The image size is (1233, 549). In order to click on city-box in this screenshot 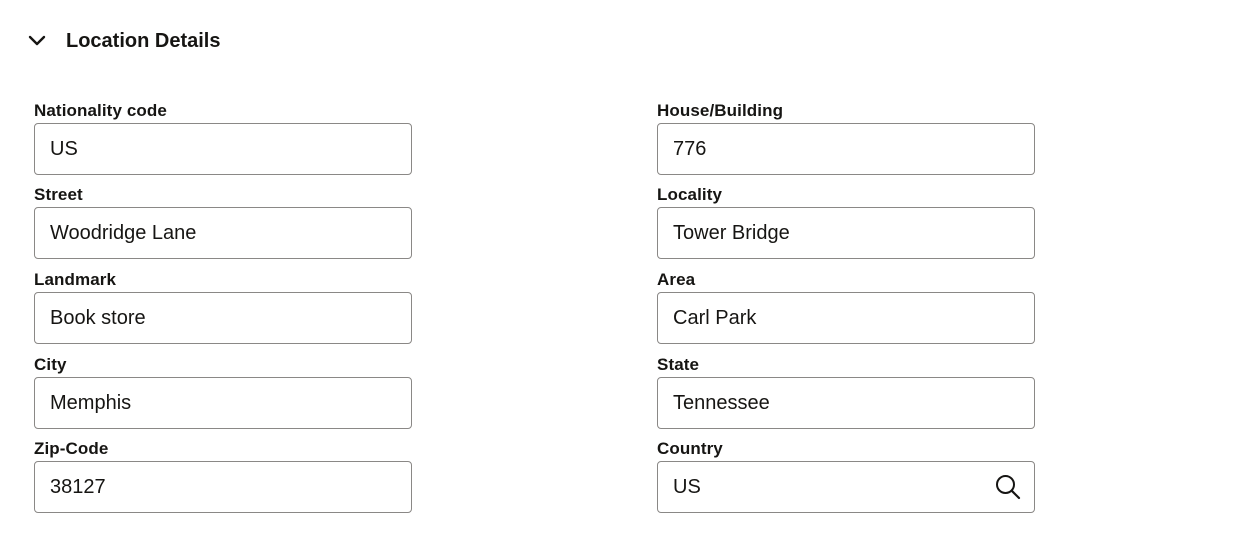, I will do `click(223, 403)`.